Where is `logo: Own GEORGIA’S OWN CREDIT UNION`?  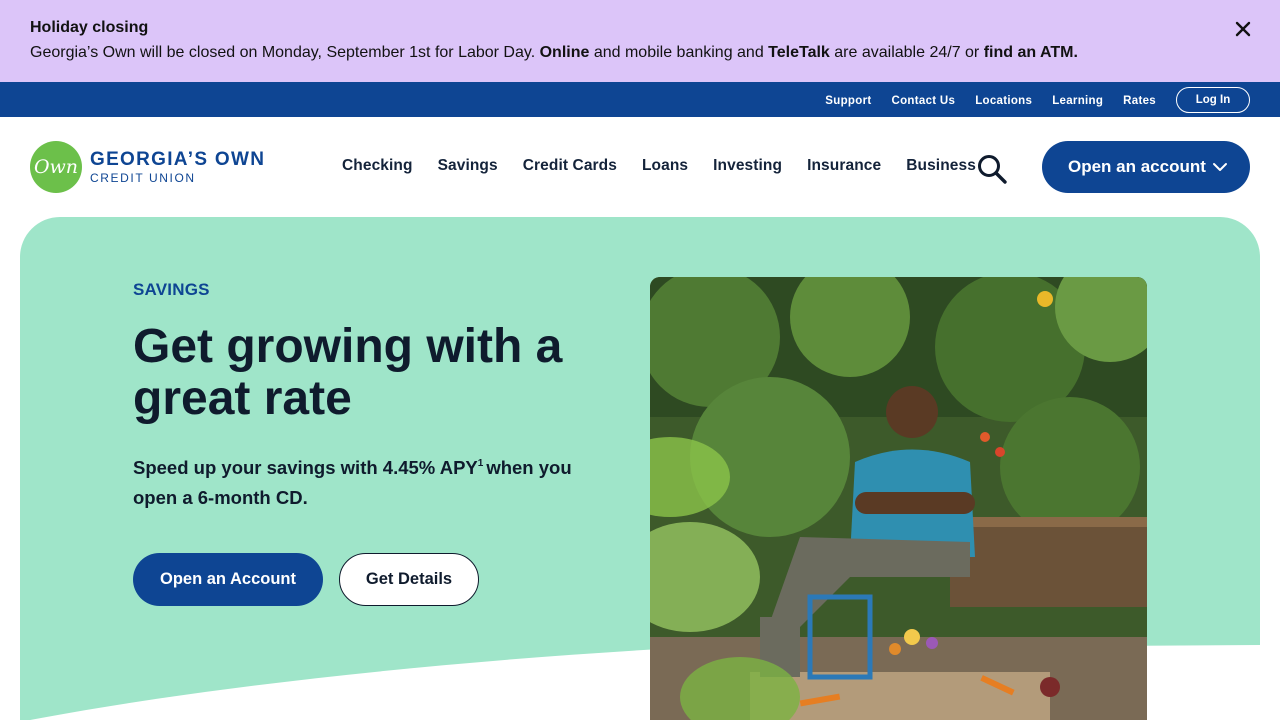
logo: Own GEORGIA’S OWN CREDIT UNION is located at coordinates (147, 167).